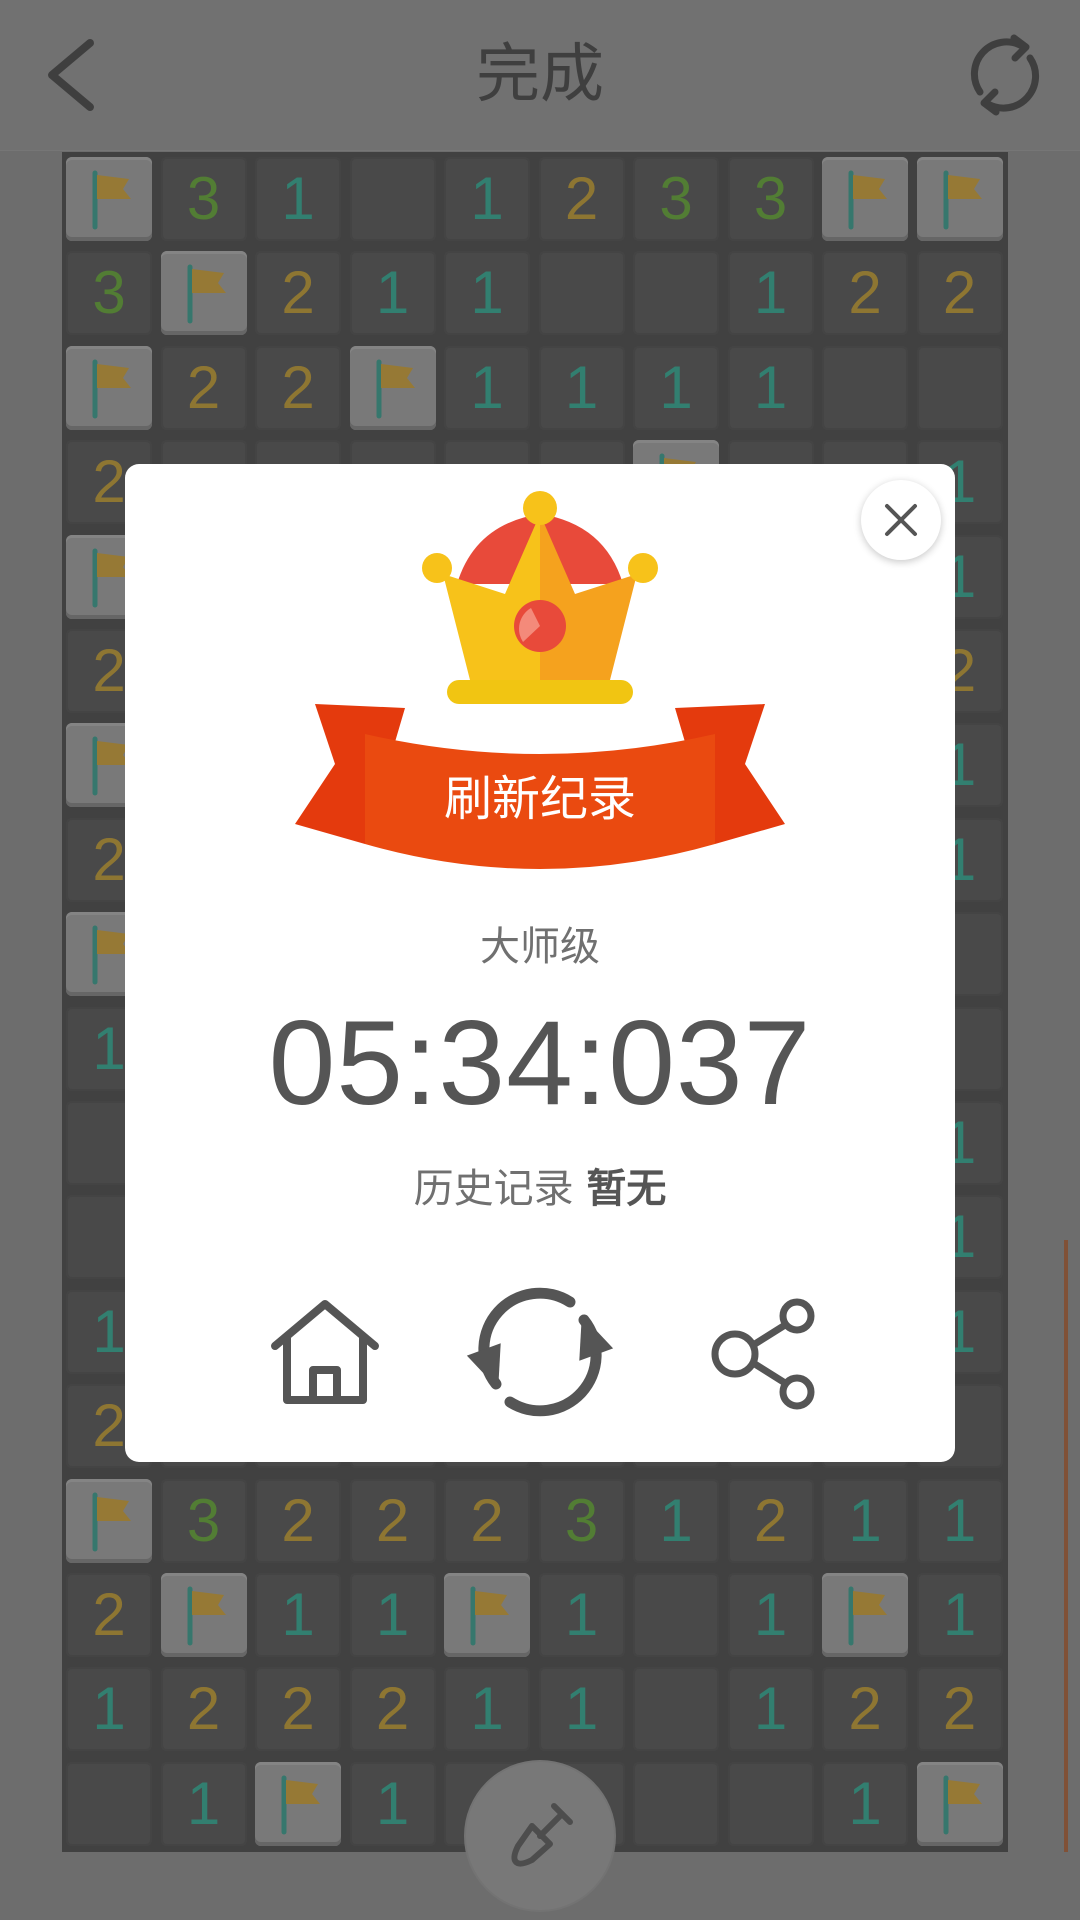  I want to click on replay-icon, so click(540, 1352).